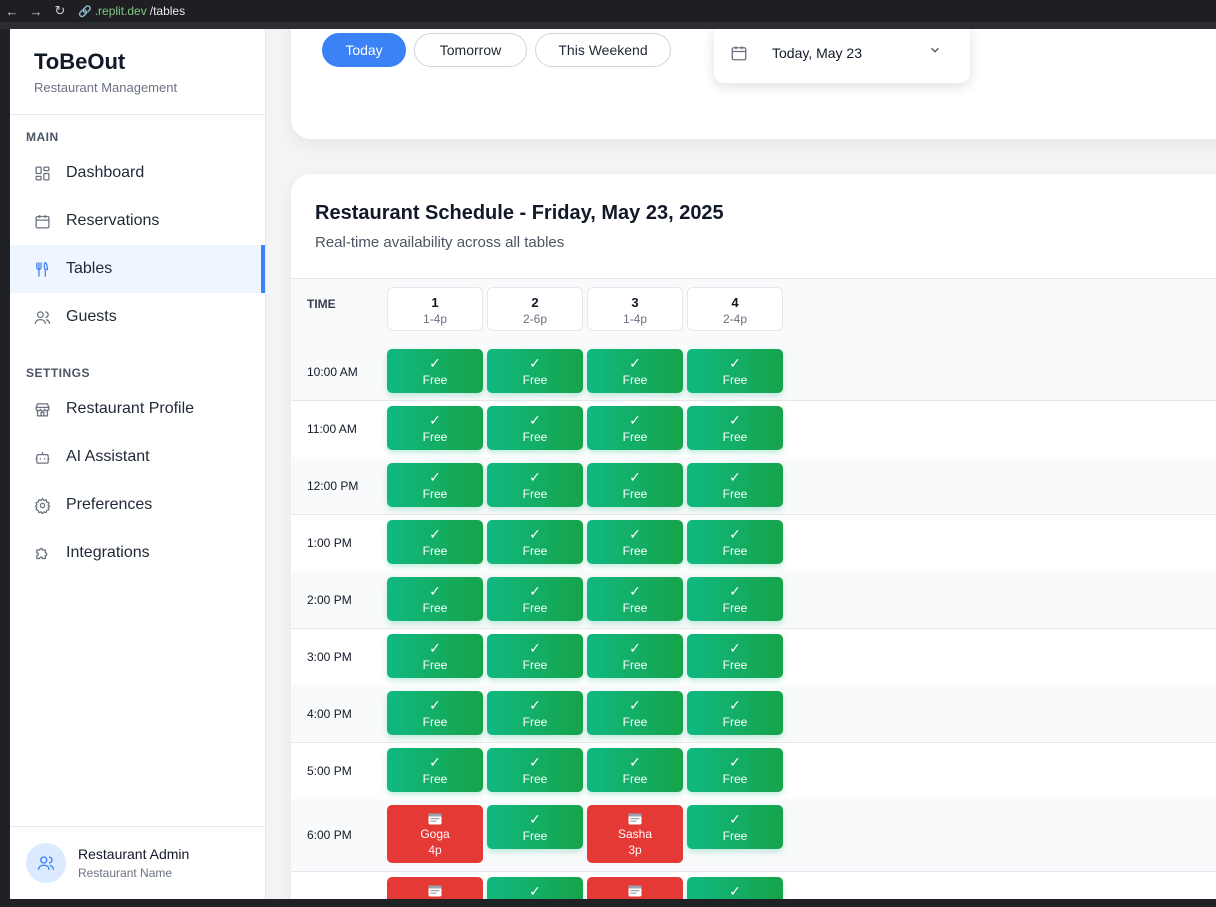 This screenshot has width=1216, height=907. I want to click on schedule-row: 11:00 AM ✓ Free ✓ Free ✓ Free ✓ Free, so click(753, 429).